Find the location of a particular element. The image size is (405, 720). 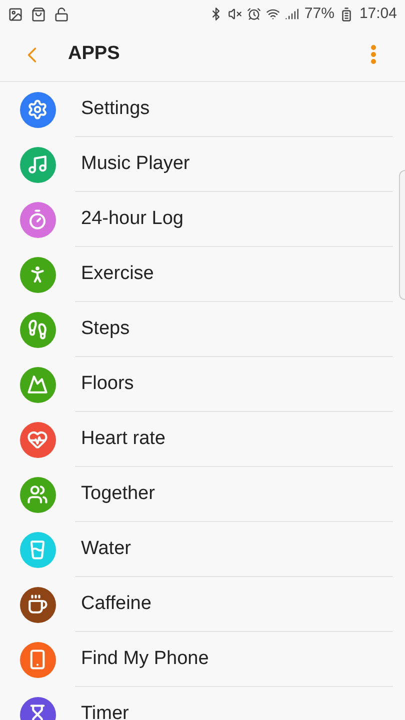

app-label: Together is located at coordinates (118, 494).